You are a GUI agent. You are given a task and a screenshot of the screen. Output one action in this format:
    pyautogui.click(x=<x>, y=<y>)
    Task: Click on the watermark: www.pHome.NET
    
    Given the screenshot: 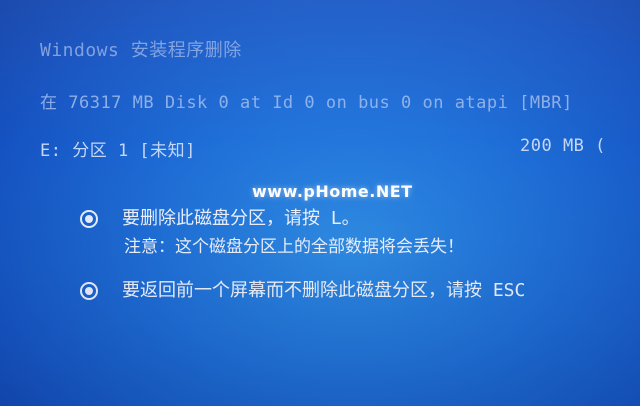 What is the action you would take?
    pyautogui.click(x=332, y=191)
    